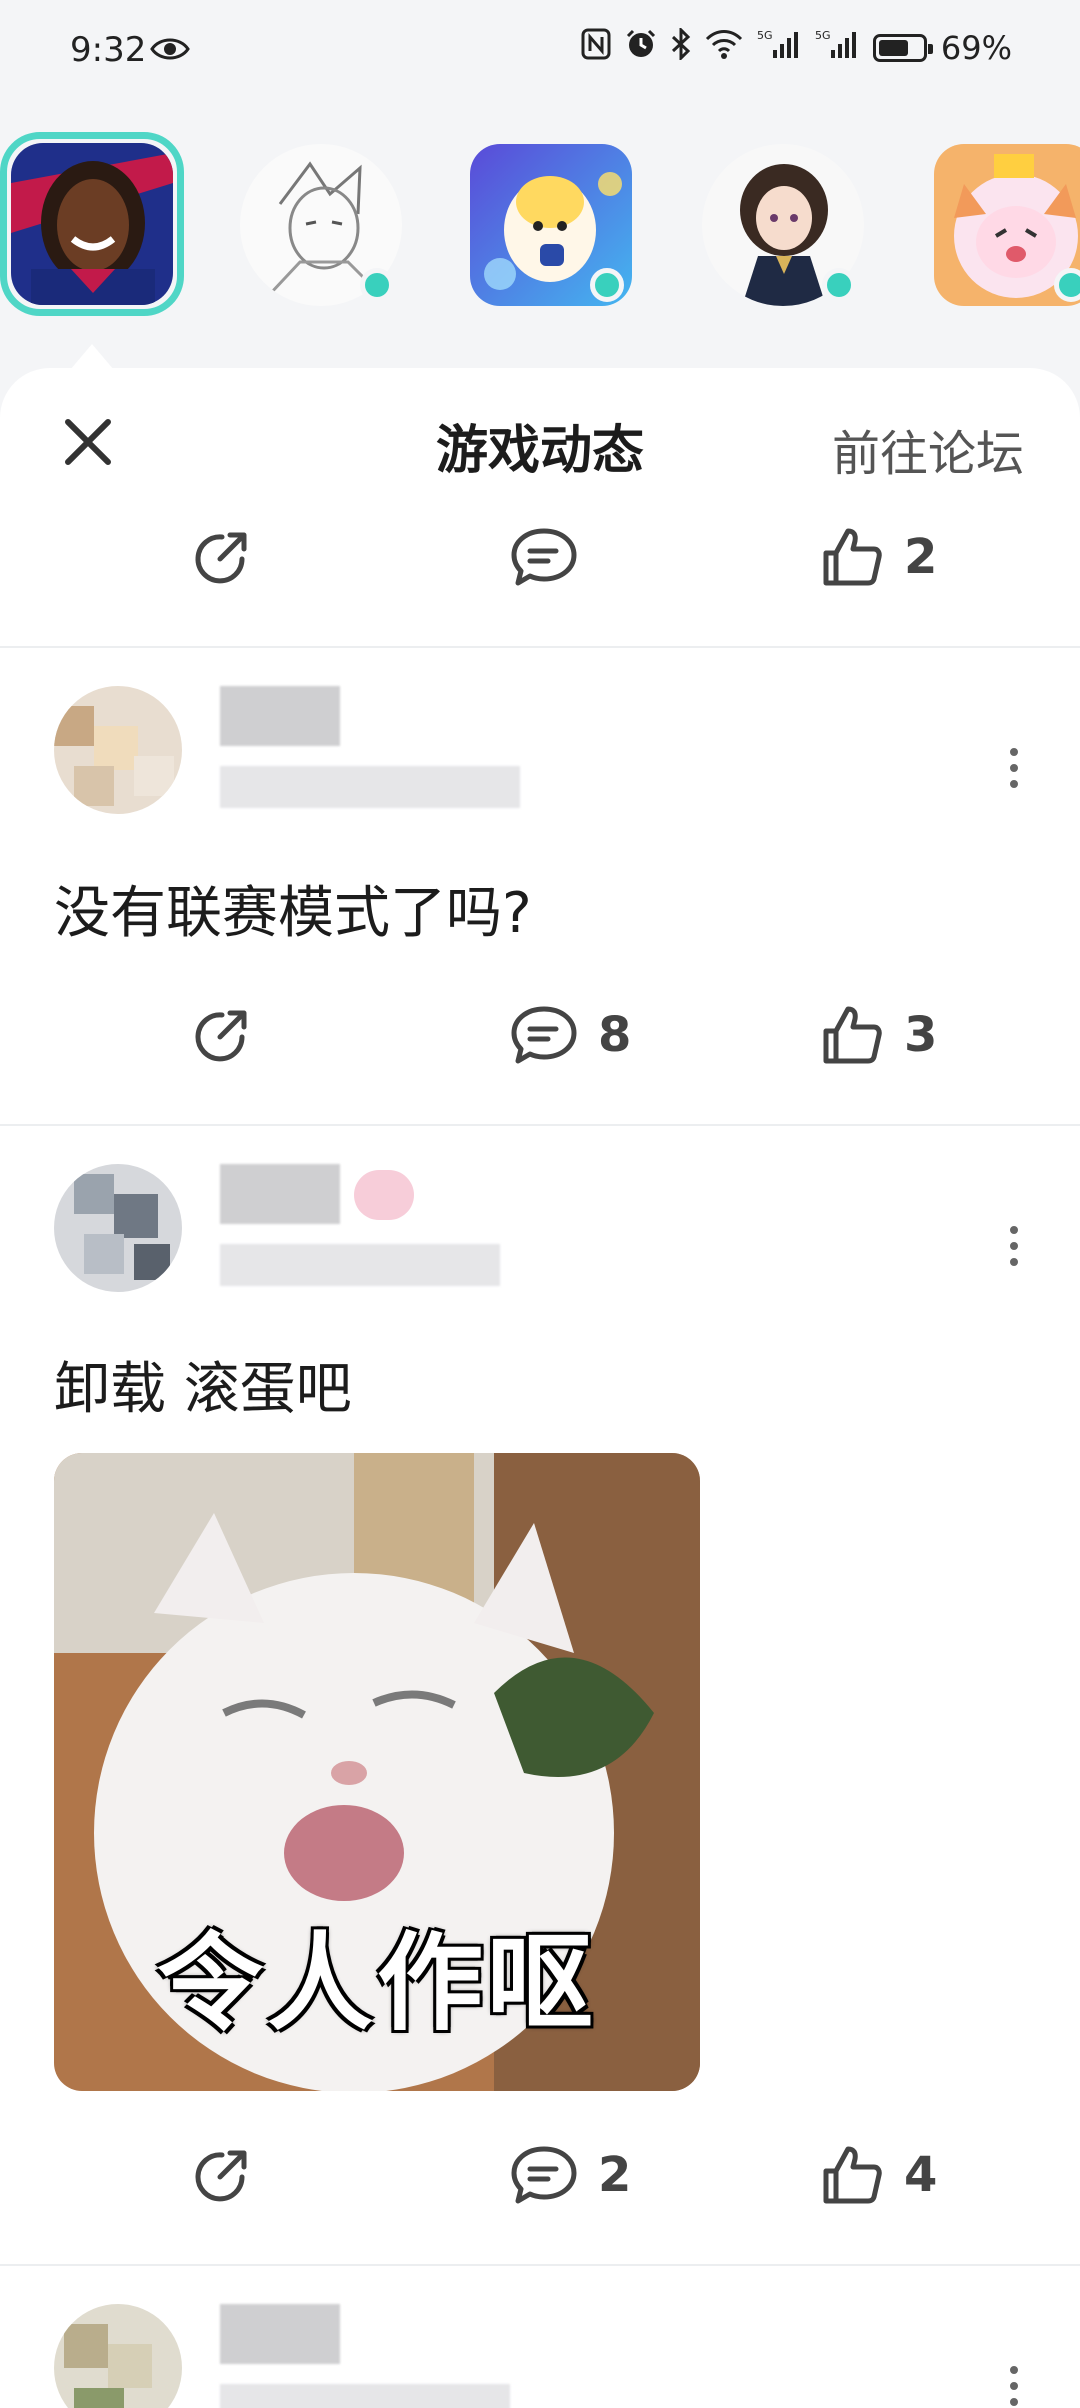  What do you see at coordinates (596, 48) in the screenshot?
I see `nfc-icon` at bounding box center [596, 48].